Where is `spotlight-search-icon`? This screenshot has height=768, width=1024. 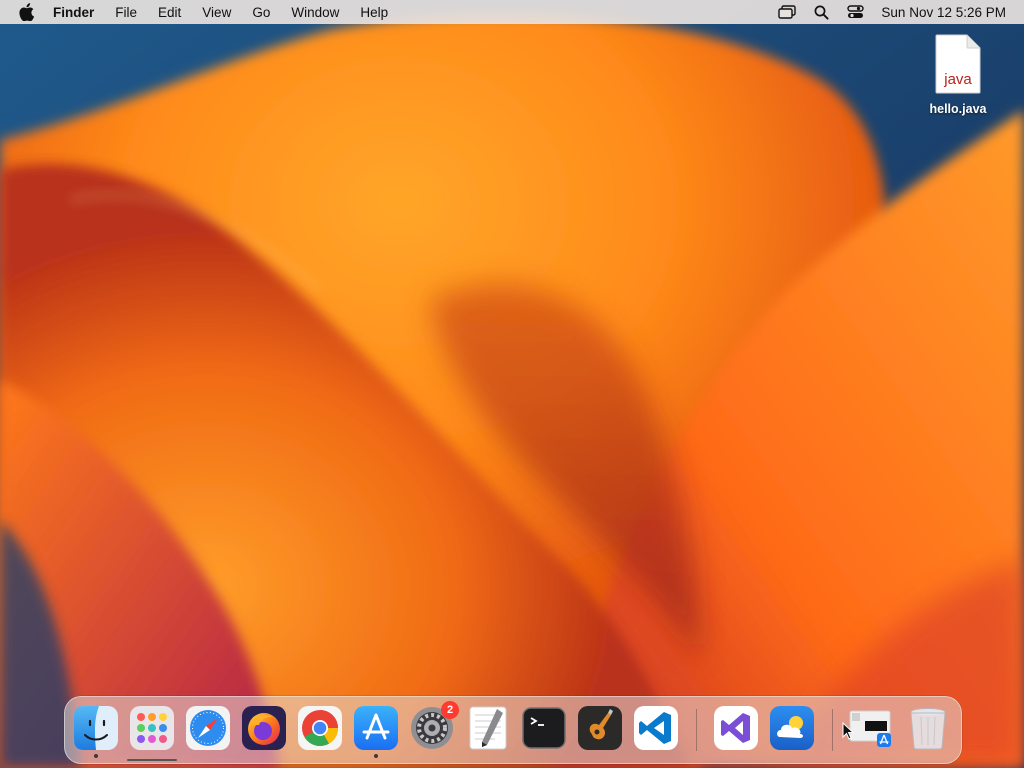 spotlight-search-icon is located at coordinates (821, 12).